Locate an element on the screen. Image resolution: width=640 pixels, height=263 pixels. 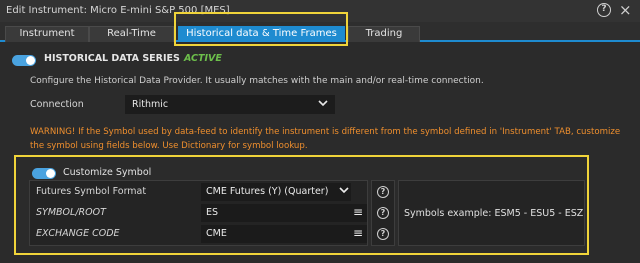
exchange-code-menu-icon: ≡ is located at coordinates (358, 233).